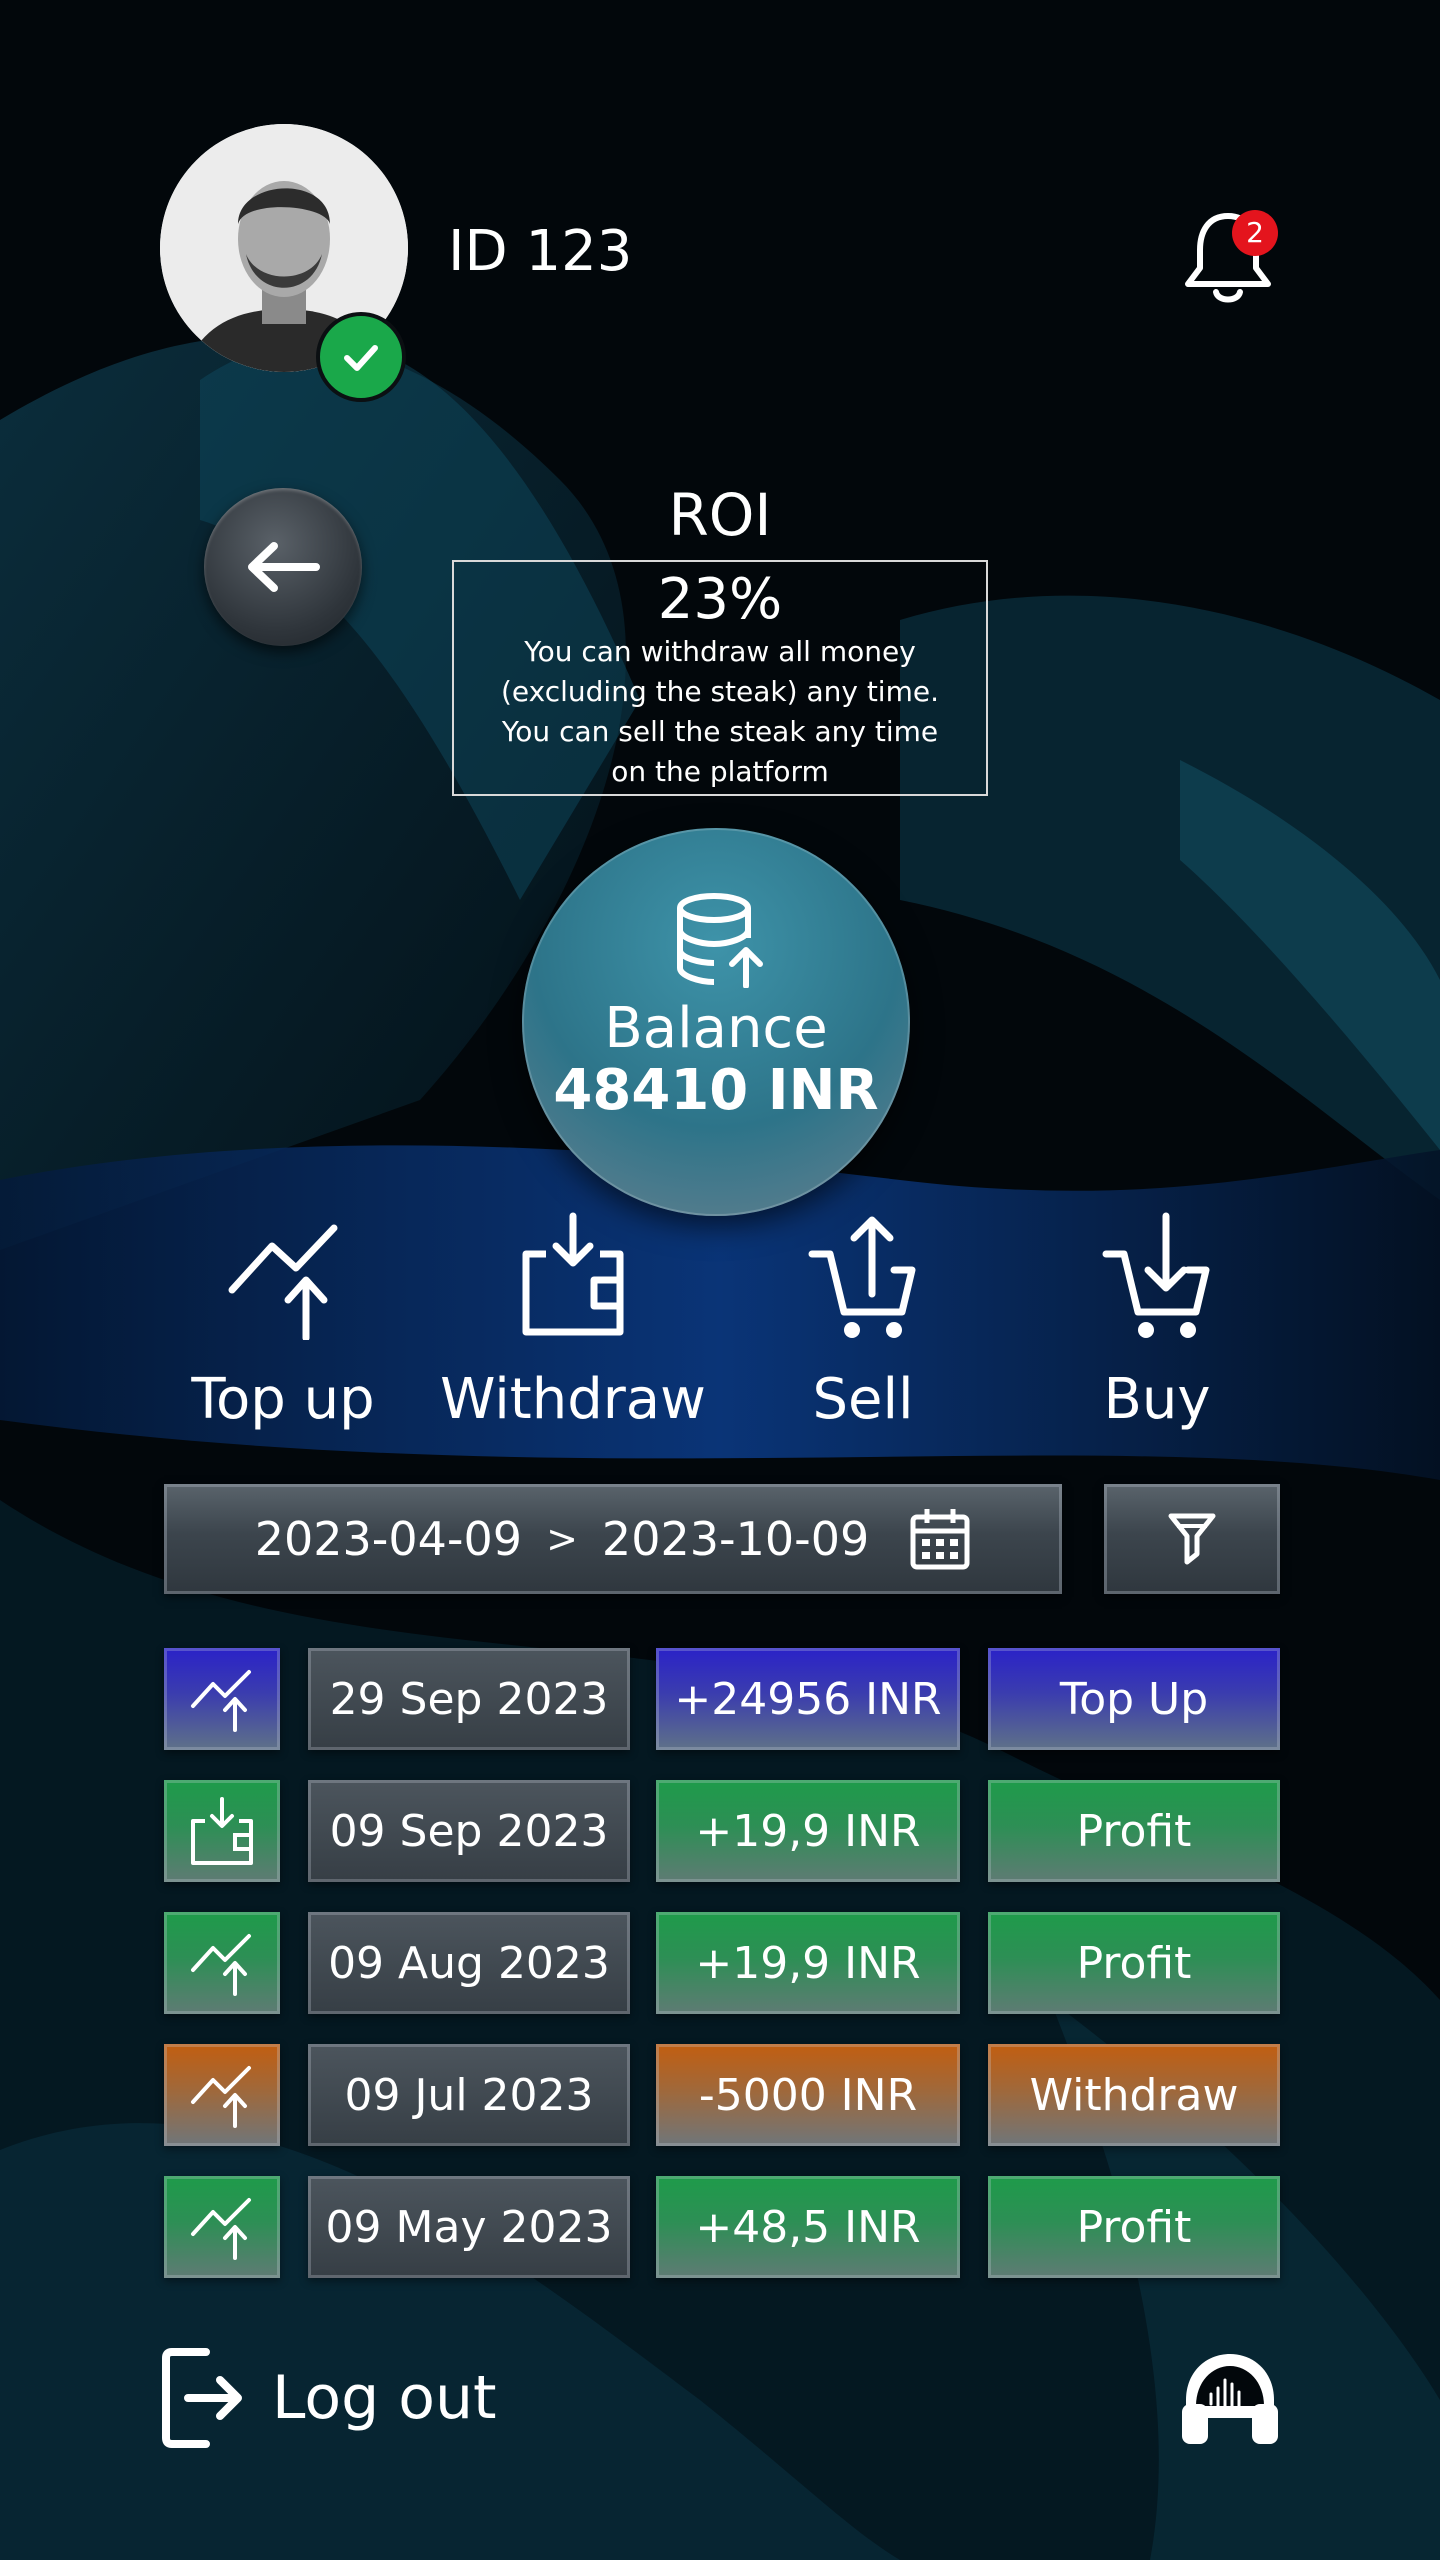  I want to click on date-to: 2023-10-09, so click(735, 1539).